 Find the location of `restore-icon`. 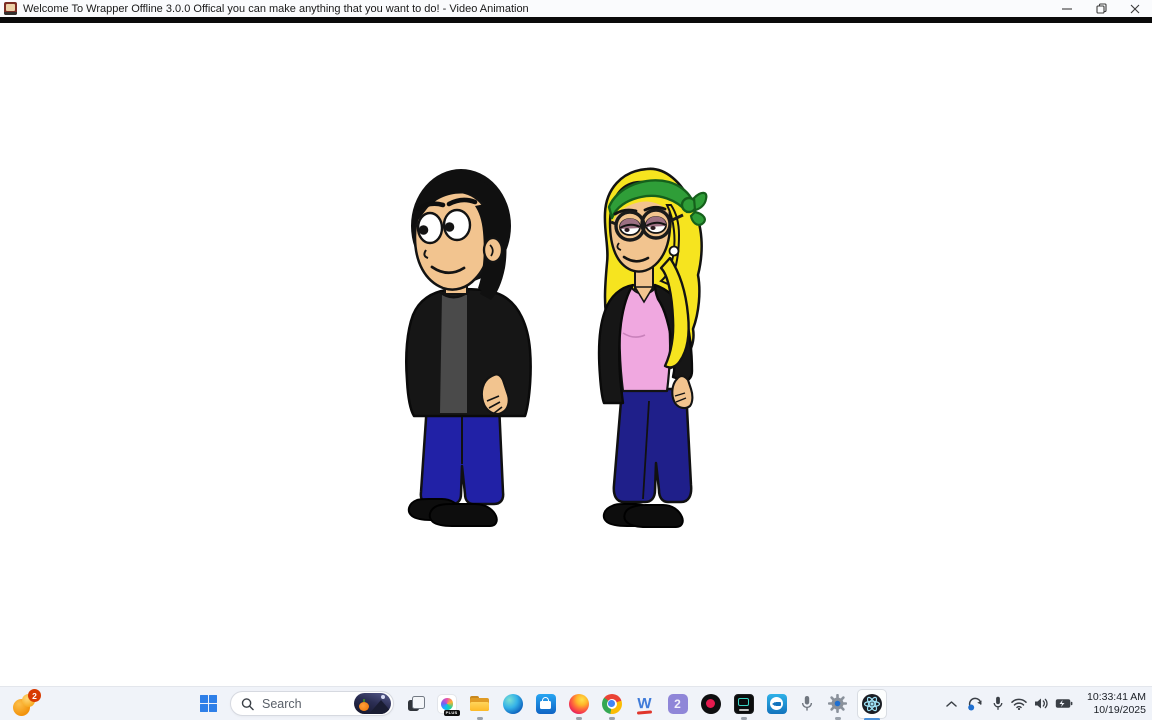

restore-icon is located at coordinates (1101, 8).